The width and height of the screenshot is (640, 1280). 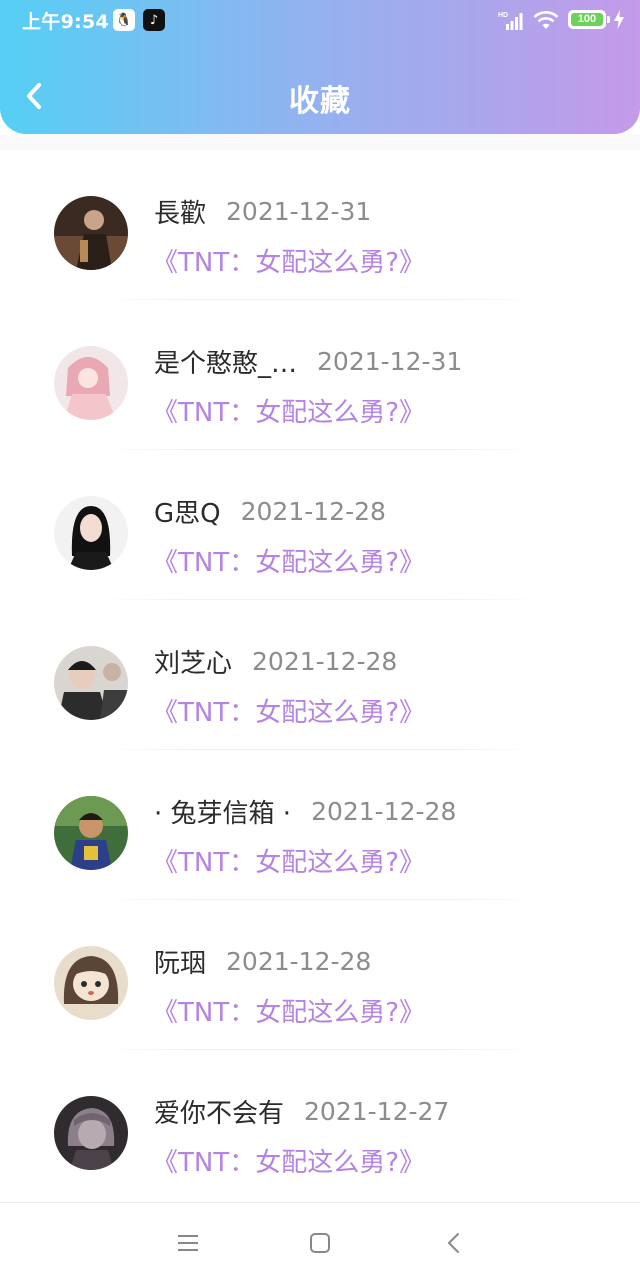 I want to click on qq-icon: 🐧, so click(x=124, y=20).